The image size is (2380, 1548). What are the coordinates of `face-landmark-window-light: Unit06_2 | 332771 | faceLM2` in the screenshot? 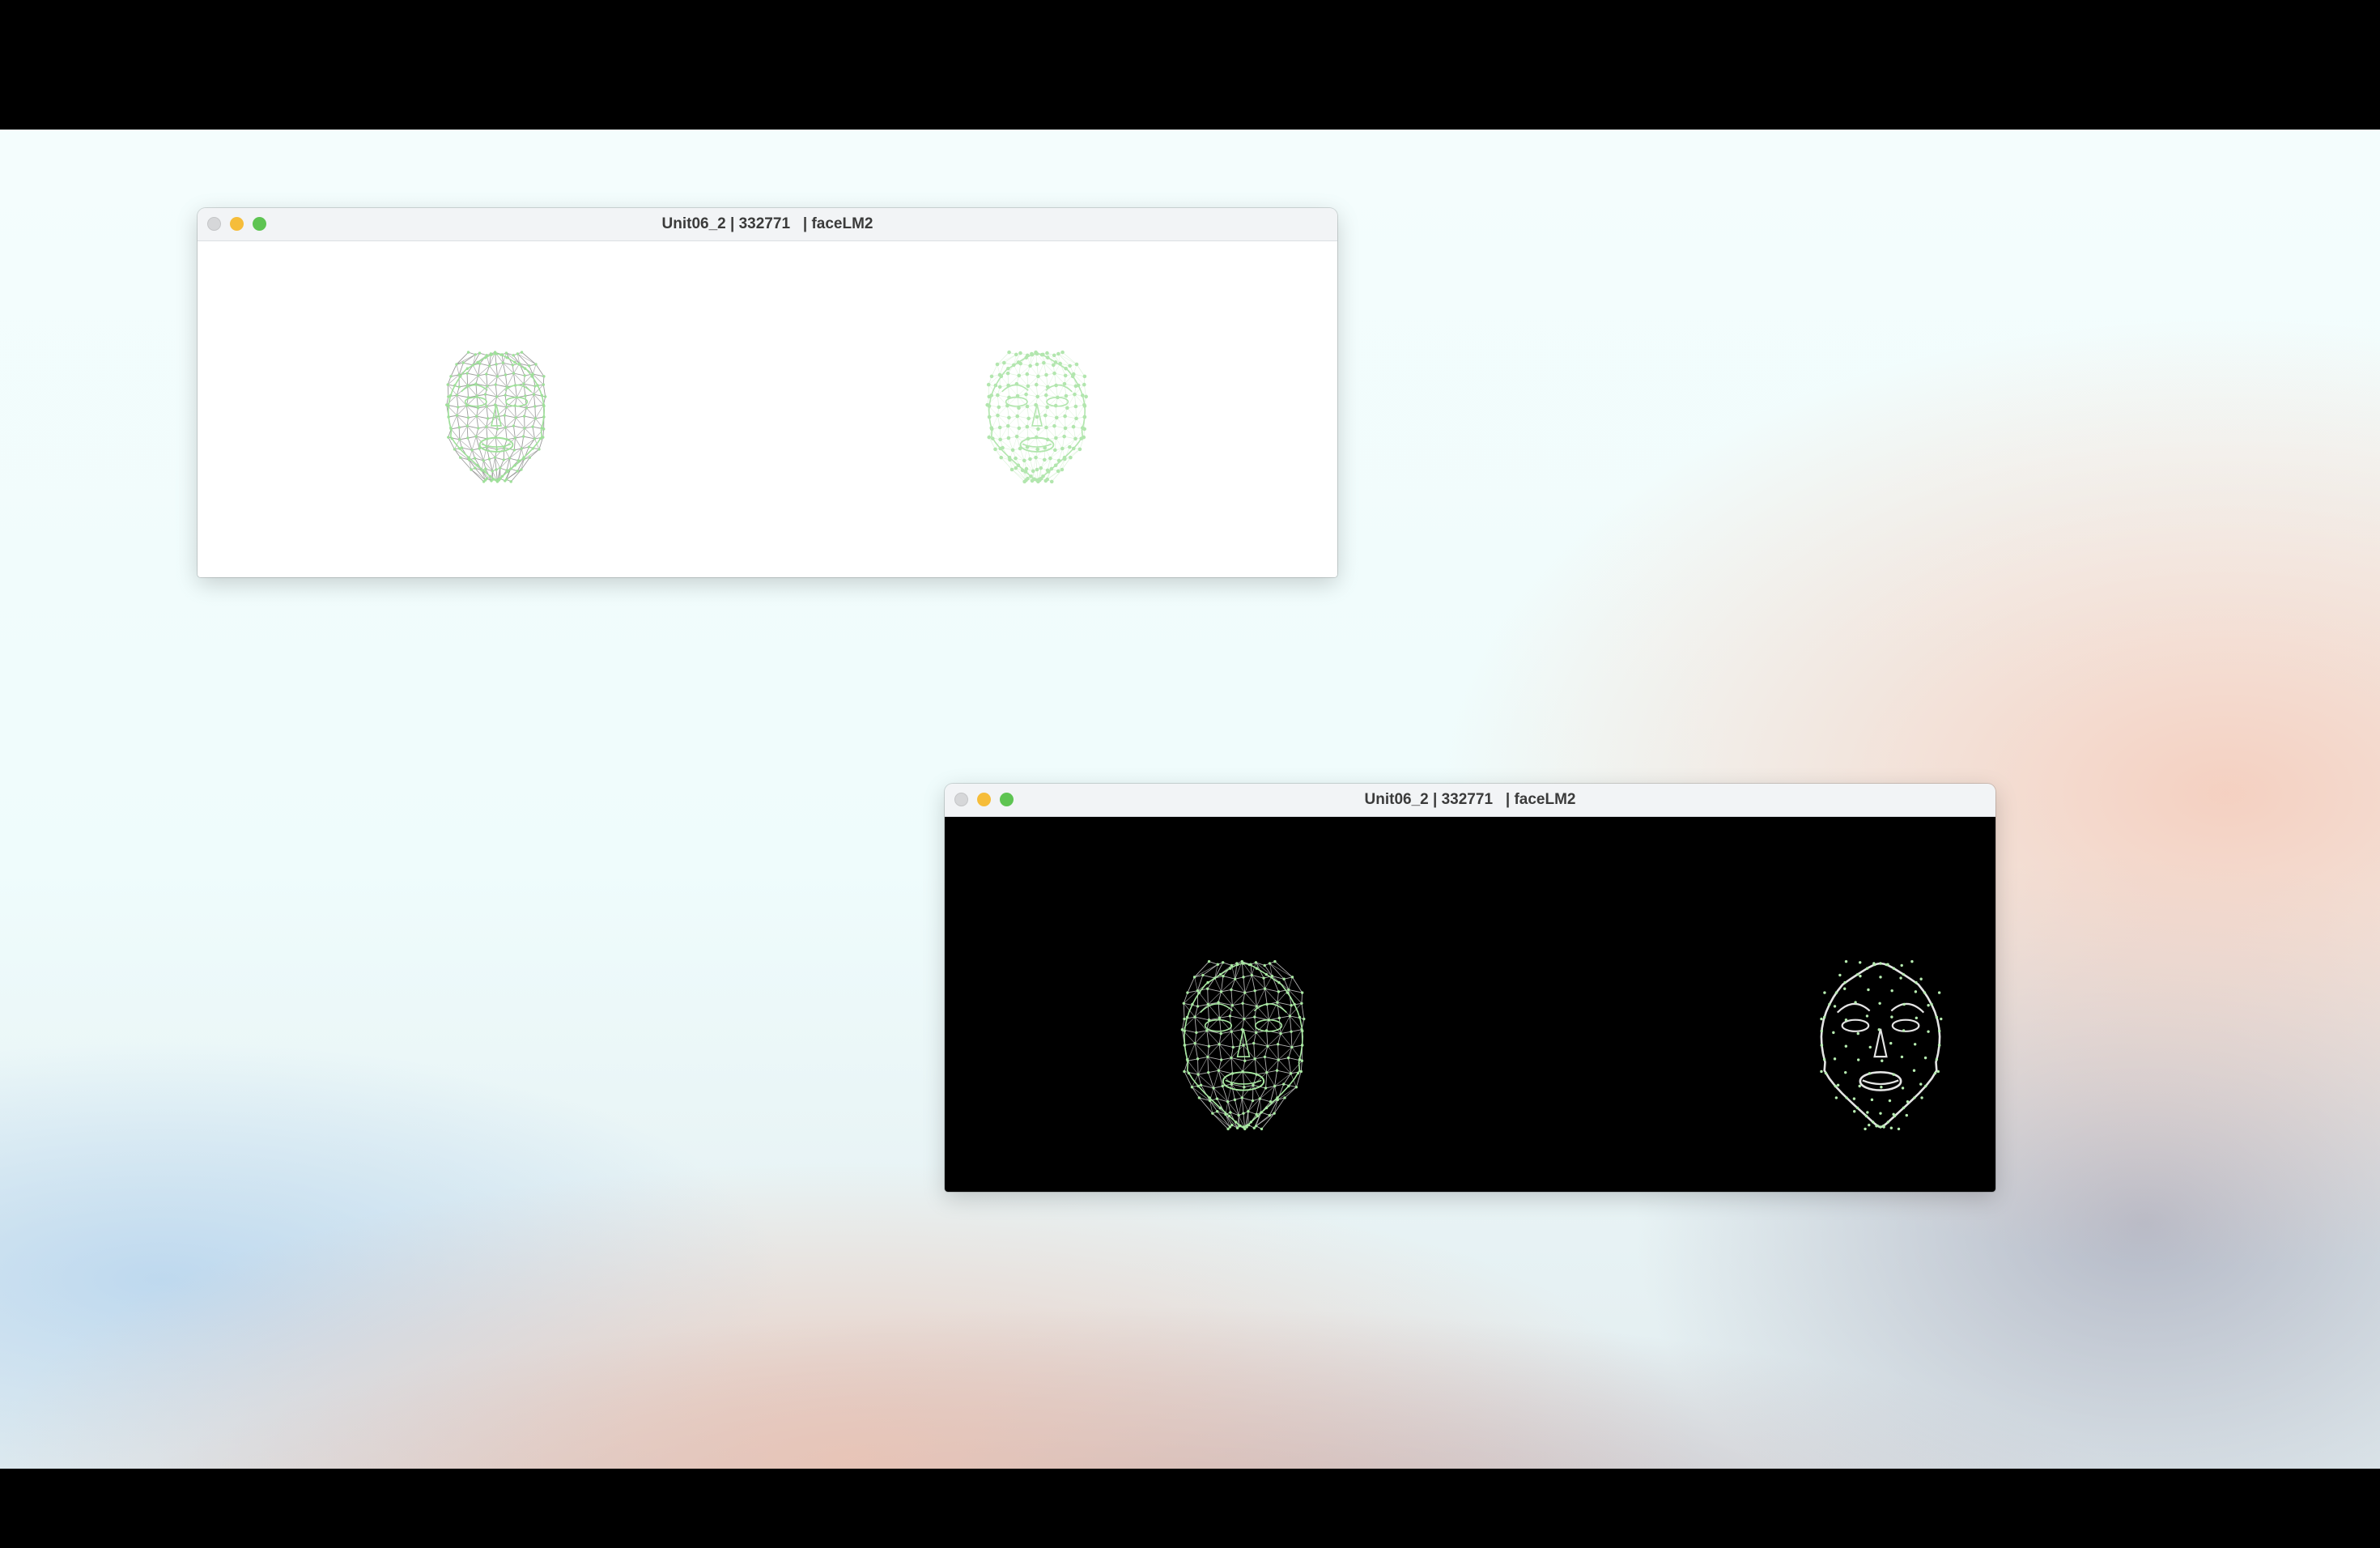 It's located at (767, 393).